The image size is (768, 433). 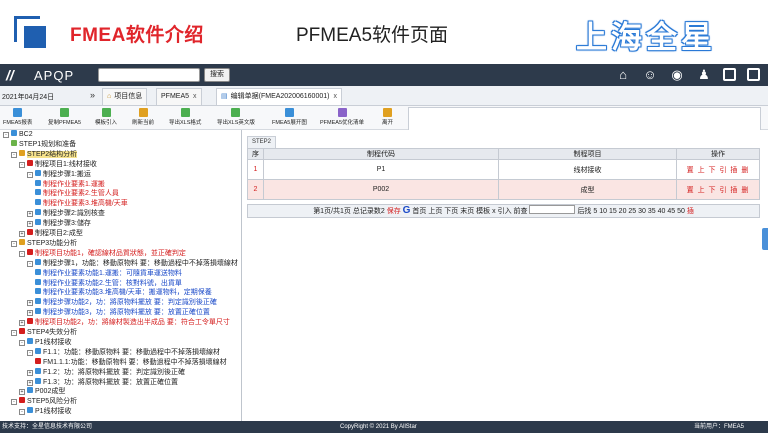 What do you see at coordinates (387, 117) in the screenshot?
I see `exit-button: 离开` at bounding box center [387, 117].